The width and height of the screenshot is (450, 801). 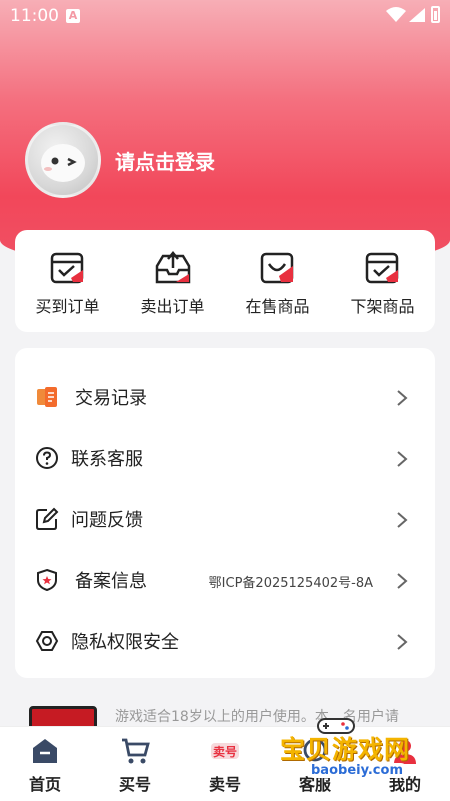 I want to click on menu-item-filing-info: 备案信息 鄂ICP备2025125402号-8A, so click(x=225, y=579).